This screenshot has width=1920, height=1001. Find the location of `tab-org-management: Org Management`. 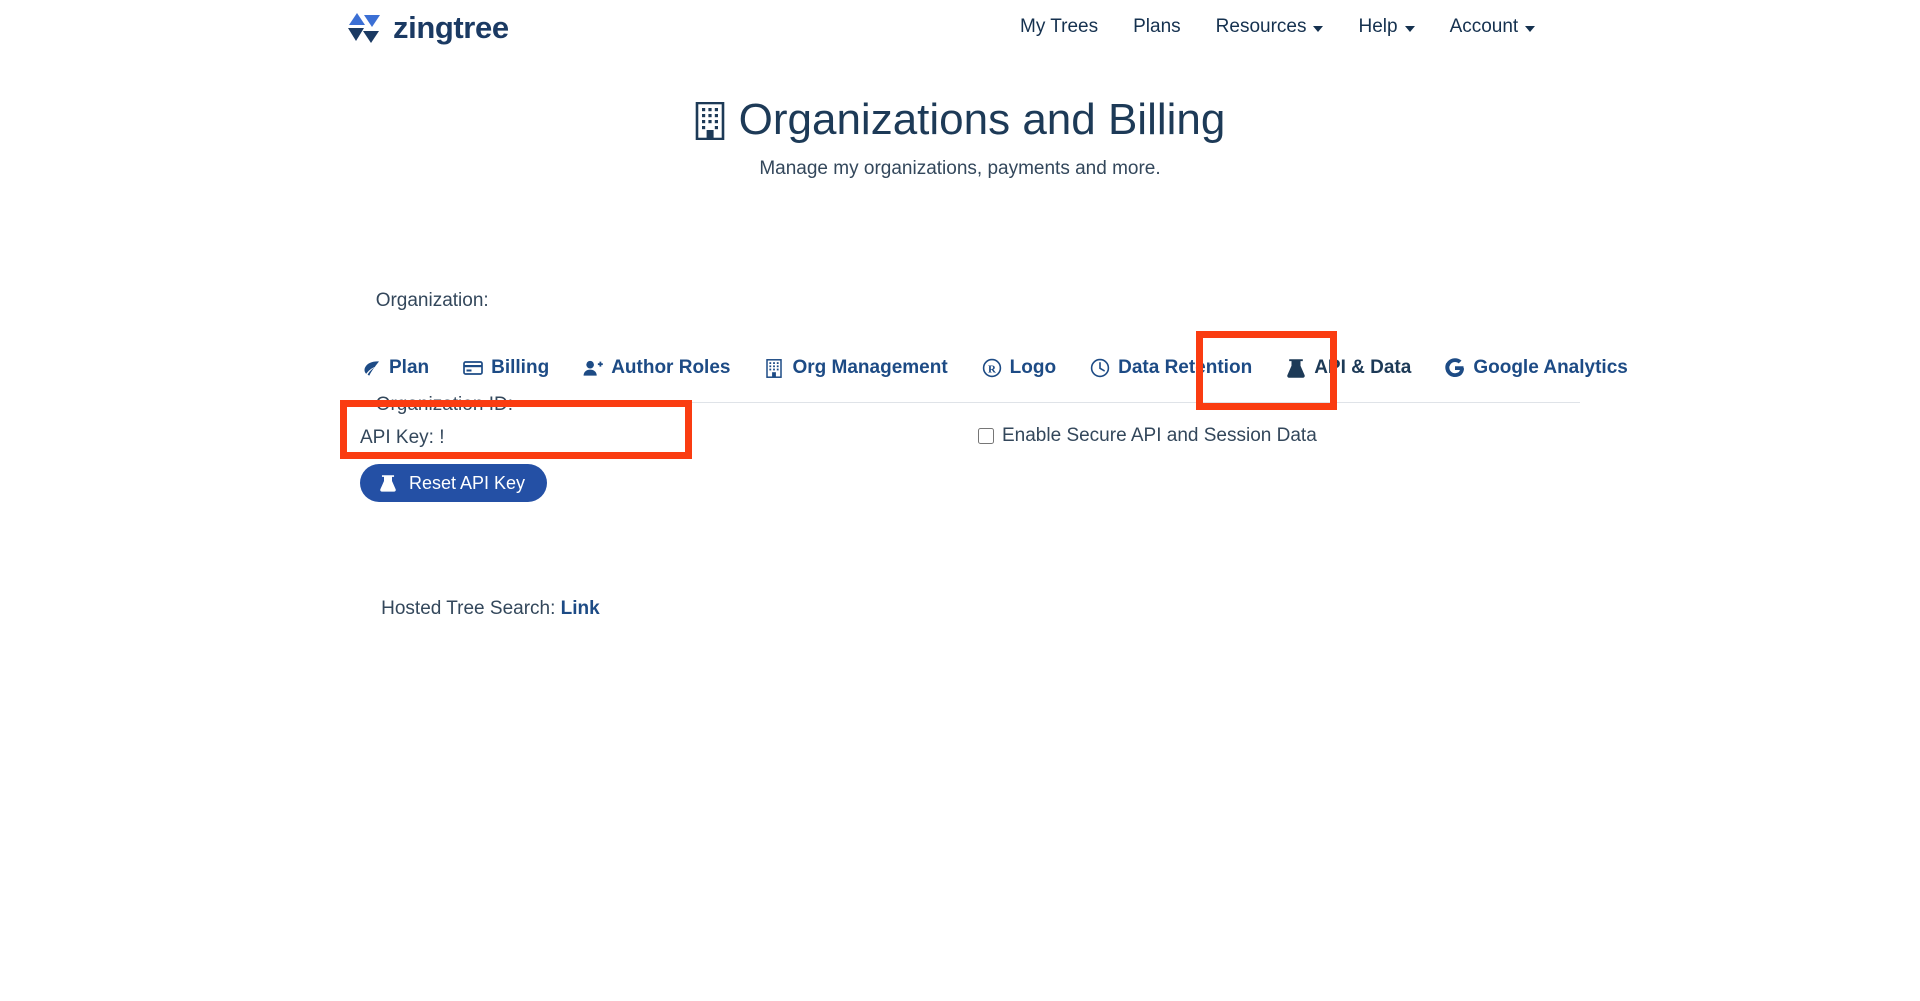

tab-org-management: Org Management is located at coordinates (855, 373).